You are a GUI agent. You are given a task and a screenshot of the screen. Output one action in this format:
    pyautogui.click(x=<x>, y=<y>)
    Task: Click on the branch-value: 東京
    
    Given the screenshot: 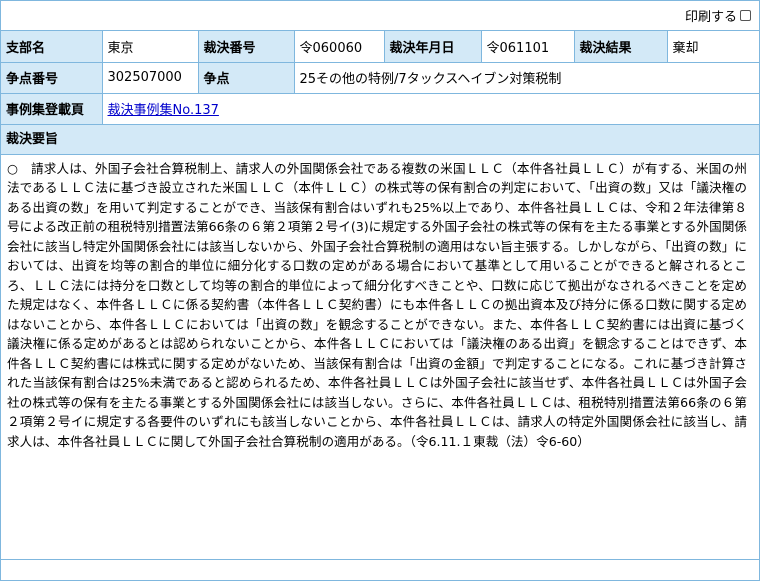 What is the action you would take?
    pyautogui.click(x=150, y=47)
    